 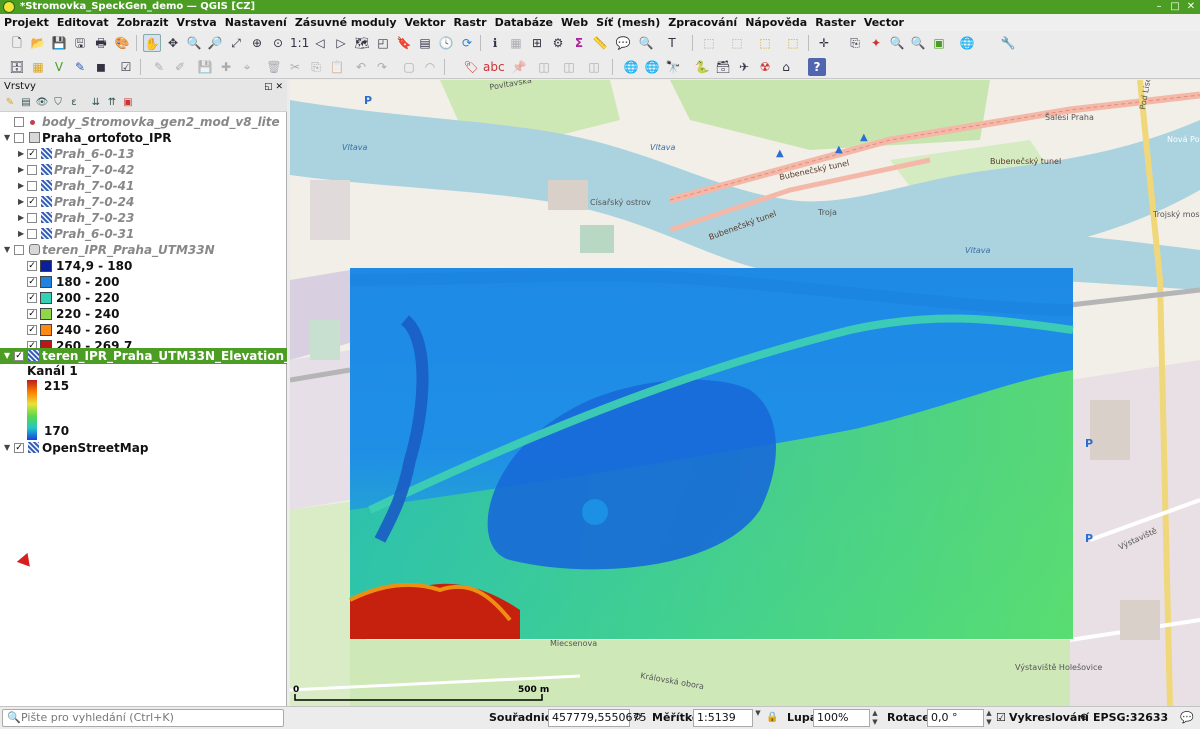 I want to click on zoom-in-icon: 🔍, so click(x=194, y=43).